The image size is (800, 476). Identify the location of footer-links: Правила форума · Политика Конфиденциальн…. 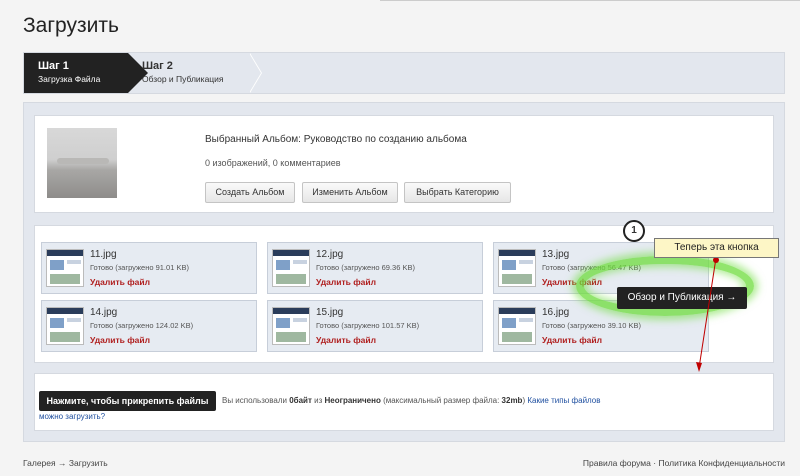
(684, 463).